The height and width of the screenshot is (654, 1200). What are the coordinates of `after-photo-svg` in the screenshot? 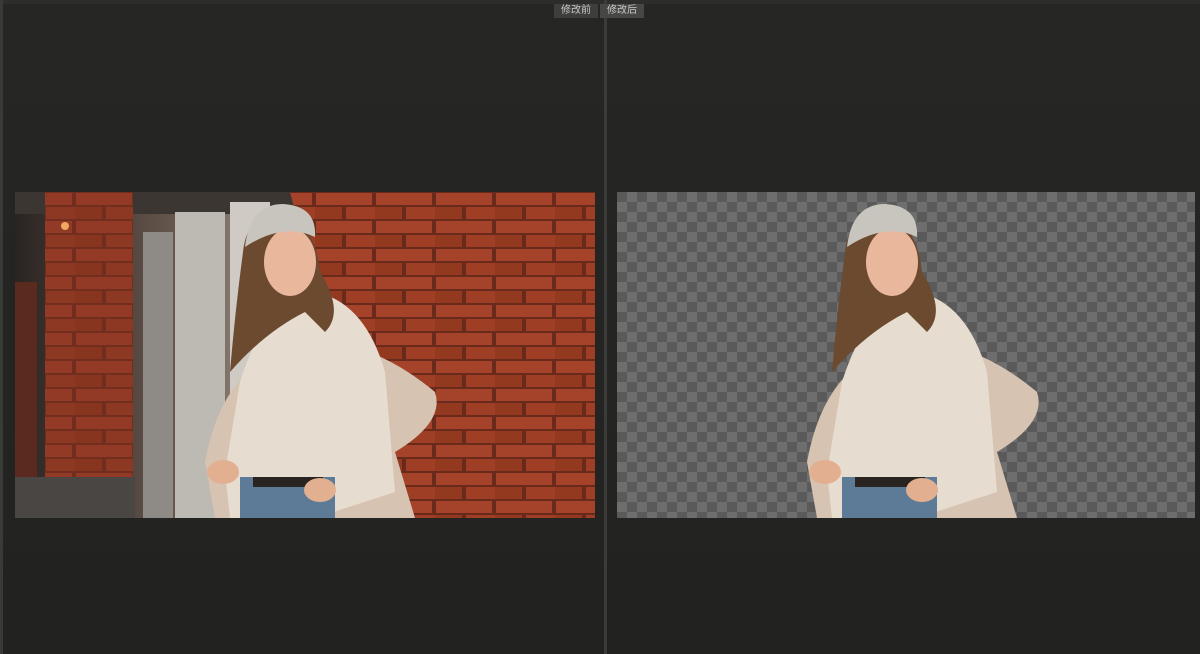 It's located at (923, 361).